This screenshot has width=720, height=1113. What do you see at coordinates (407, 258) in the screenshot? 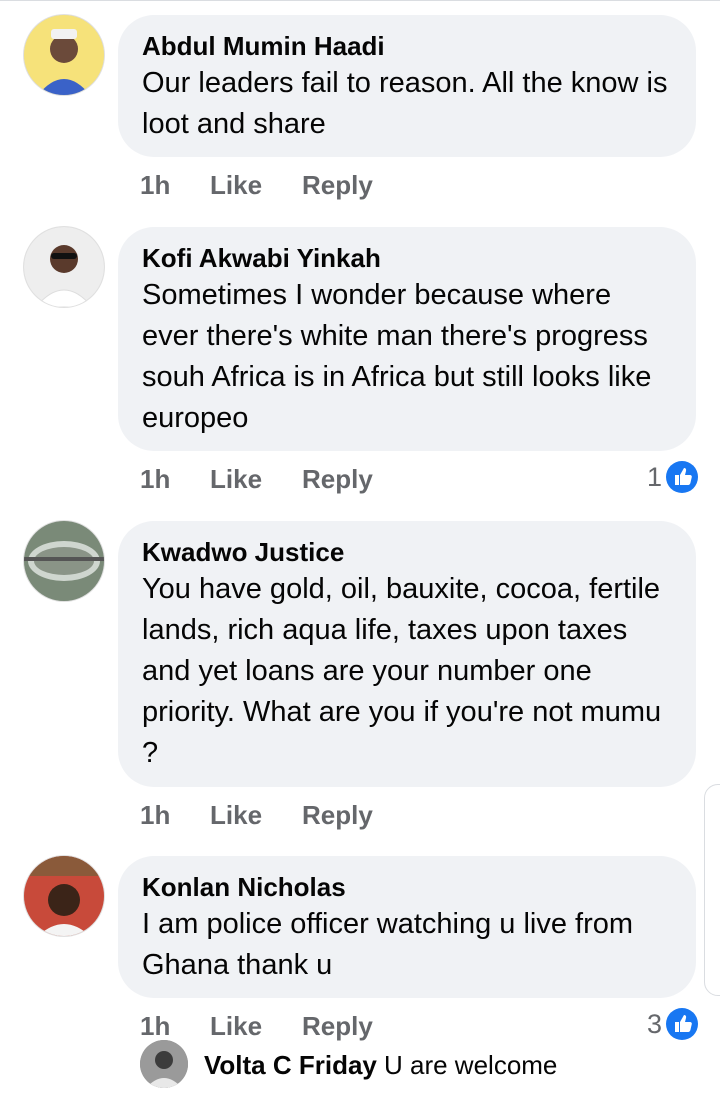
I see `comment-author: Kofi Akwabi Yinkah` at bounding box center [407, 258].